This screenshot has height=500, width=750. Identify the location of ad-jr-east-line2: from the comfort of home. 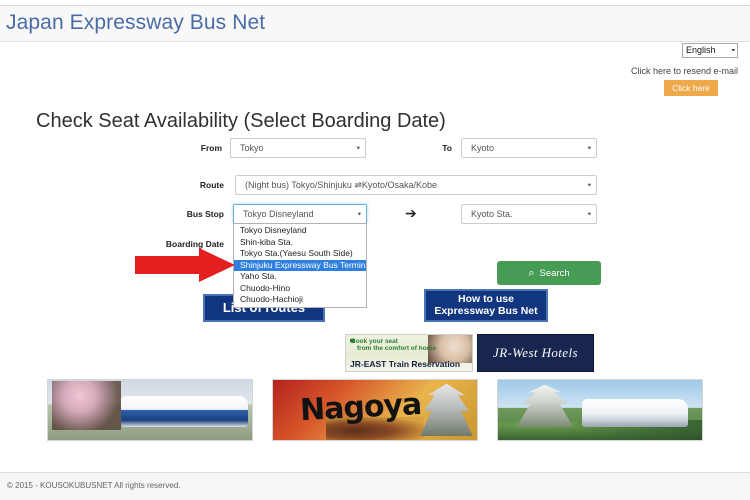
(397, 348).